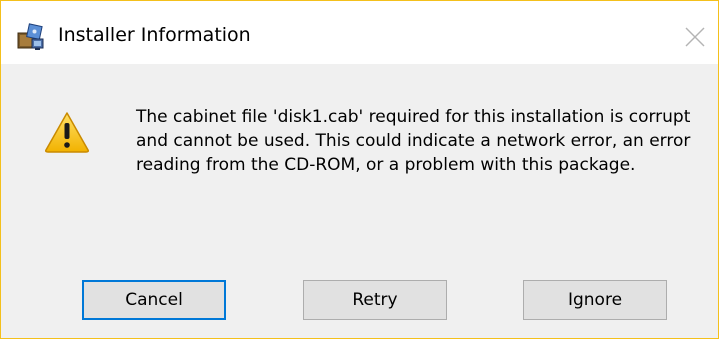  Describe the element at coordinates (154, 300) in the screenshot. I see `cancel-button: Cancel` at that location.